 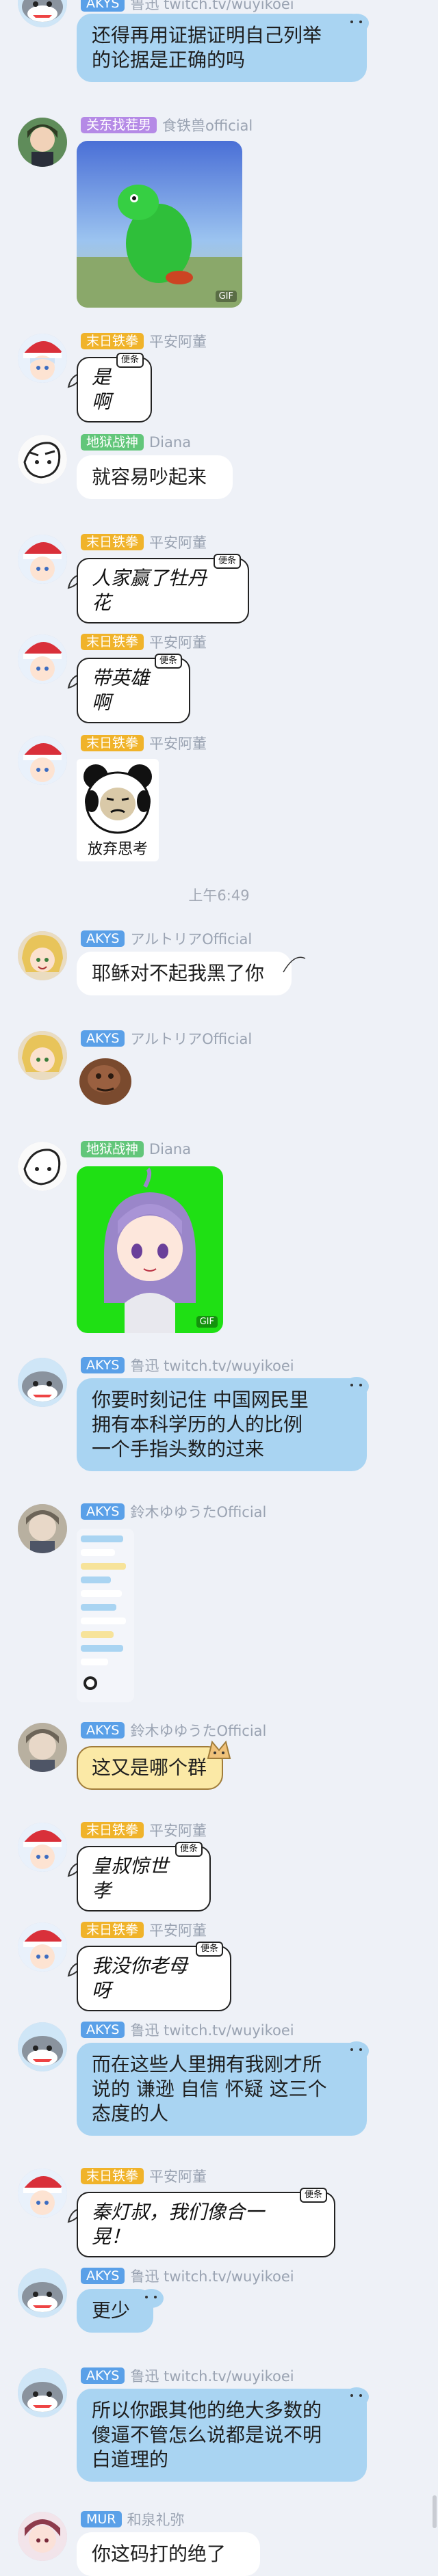 I want to click on vtuber-gif: GIF, so click(x=150, y=1249).